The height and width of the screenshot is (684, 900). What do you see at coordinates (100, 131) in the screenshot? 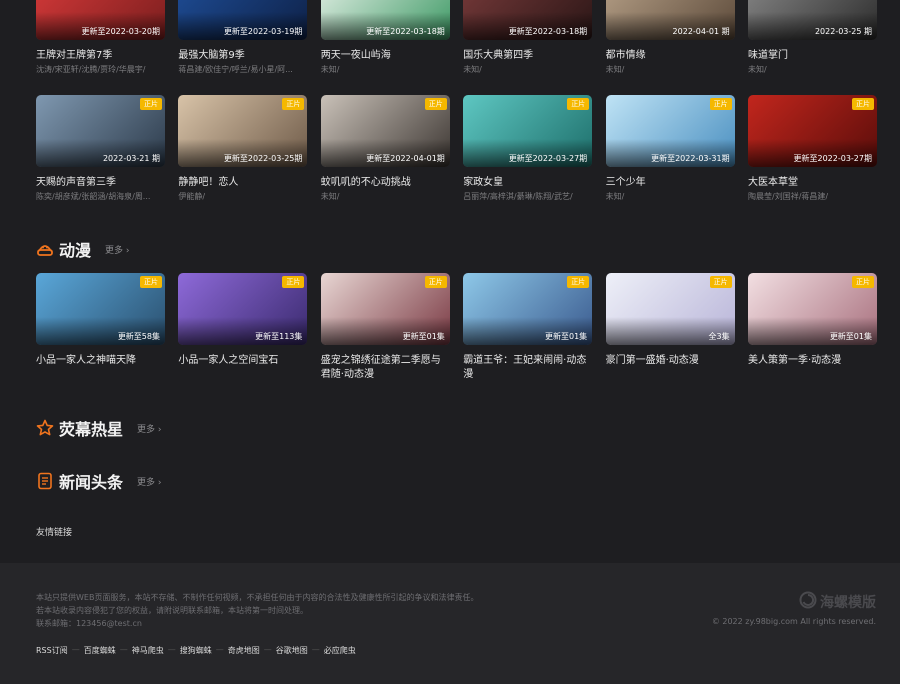
I see `poster-thumbnail: 正片 2022-03-21 期` at bounding box center [100, 131].